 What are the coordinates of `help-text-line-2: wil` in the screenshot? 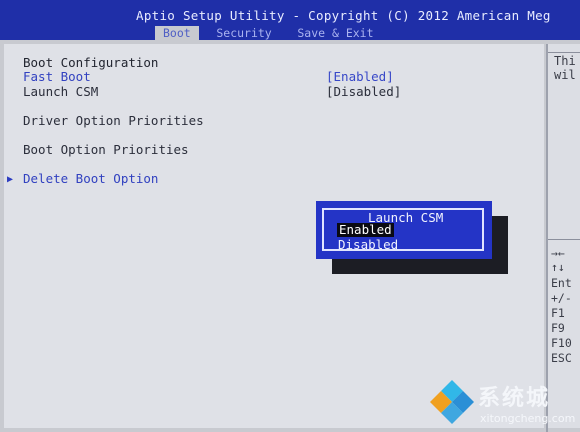 It's located at (565, 75).